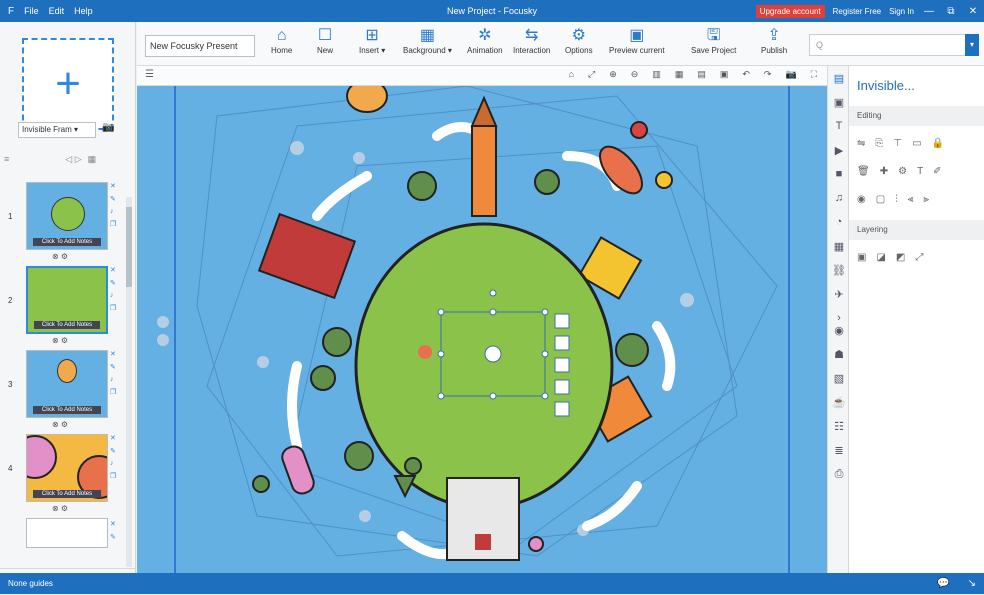 The image size is (984, 595). What do you see at coordinates (972, 583) in the screenshot?
I see `resize-icon: ↘` at bounding box center [972, 583].